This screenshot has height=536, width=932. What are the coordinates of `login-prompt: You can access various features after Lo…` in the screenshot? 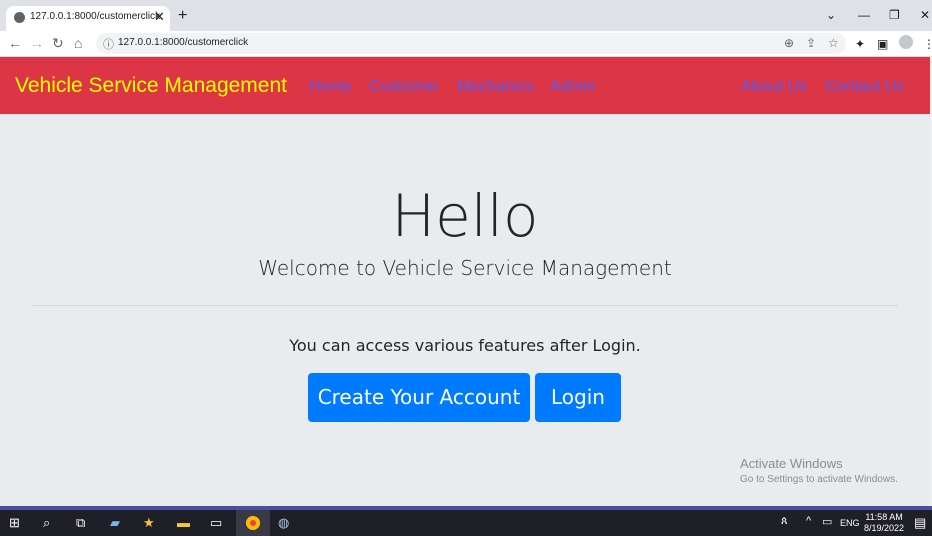 It's located at (465, 345).